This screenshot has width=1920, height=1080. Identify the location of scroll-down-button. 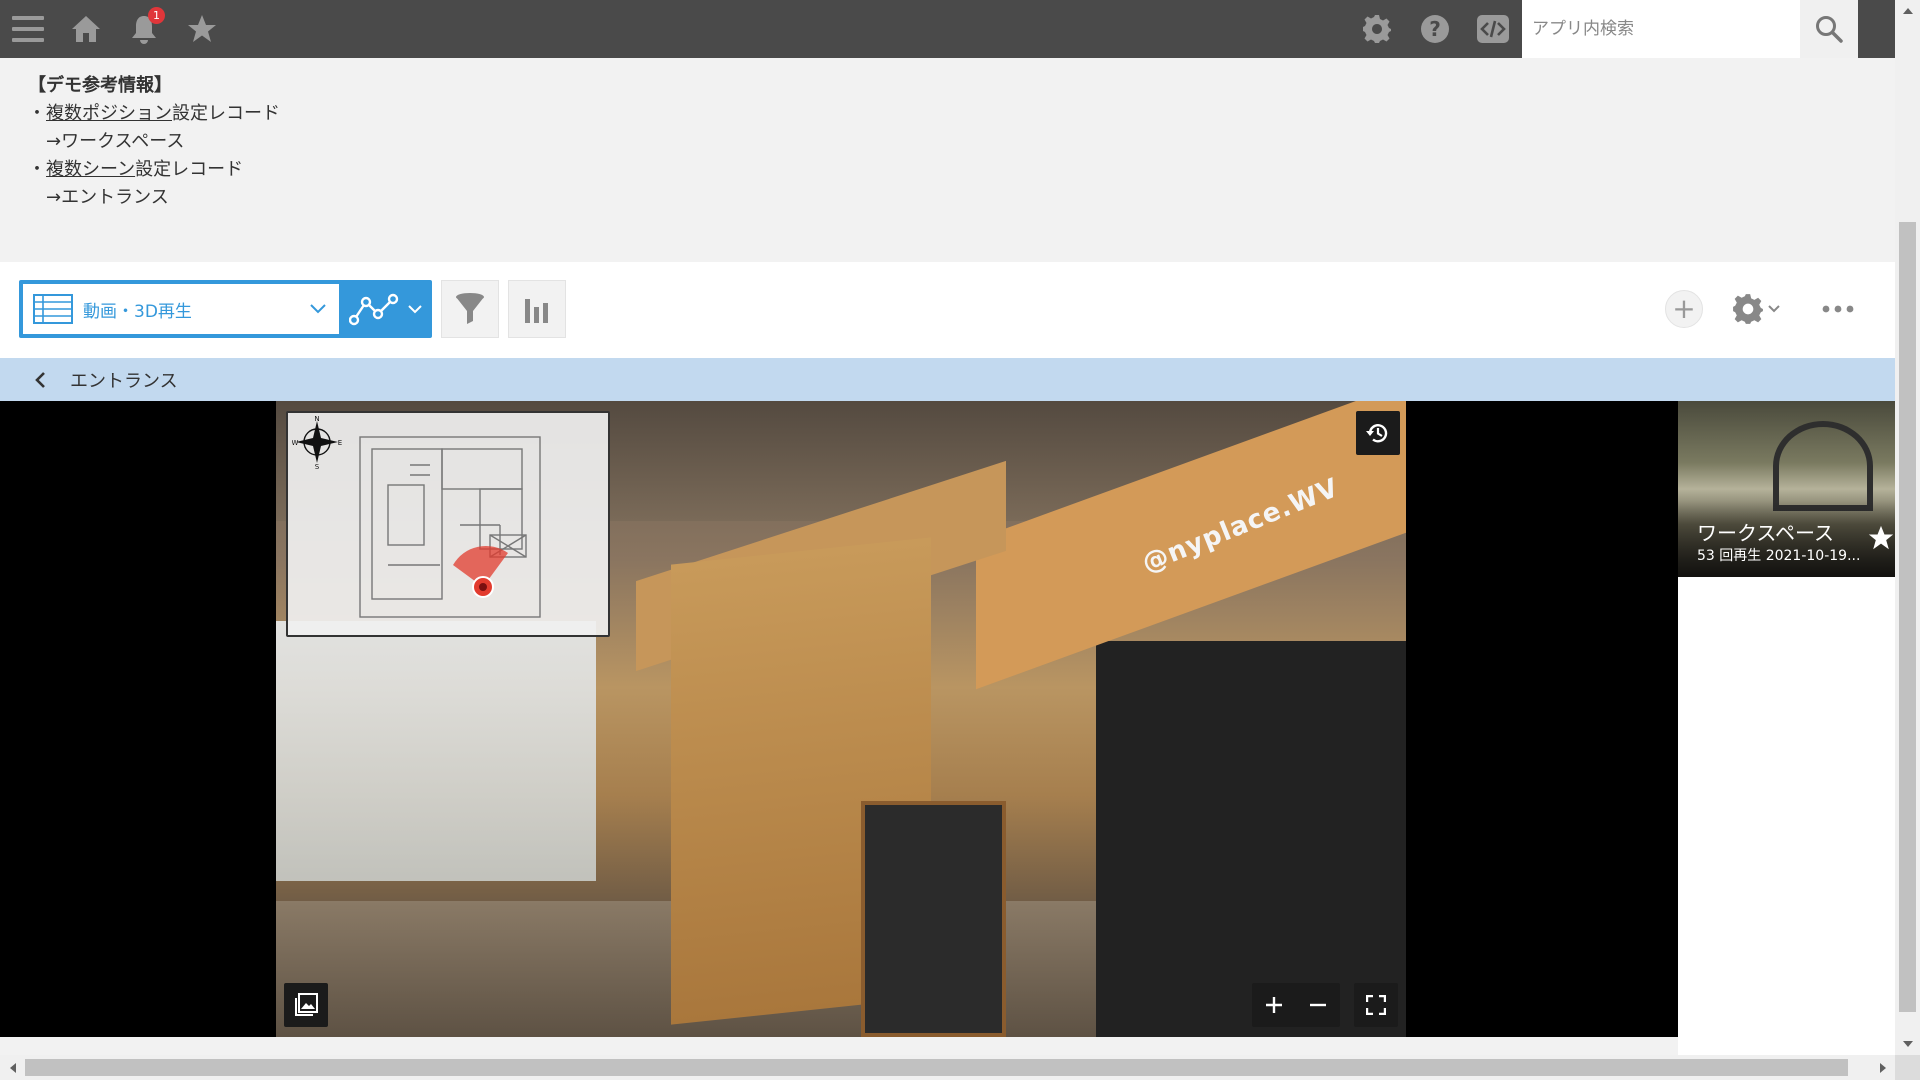
(1907, 1044).